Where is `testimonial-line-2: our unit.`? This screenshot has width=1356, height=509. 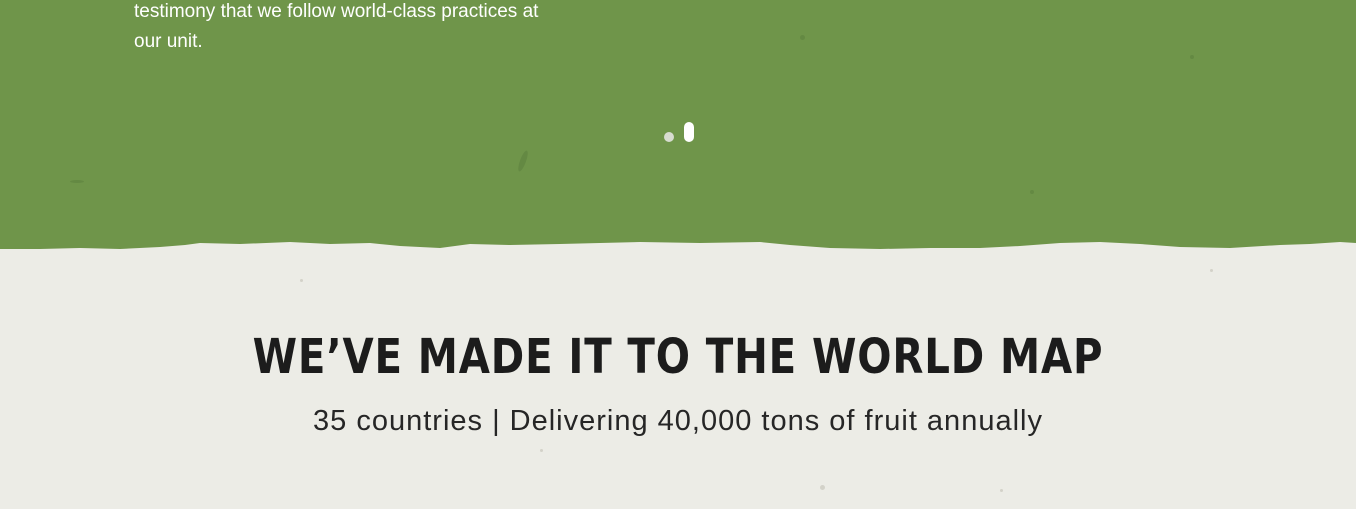 testimonial-line-2: our unit. is located at coordinates (168, 41).